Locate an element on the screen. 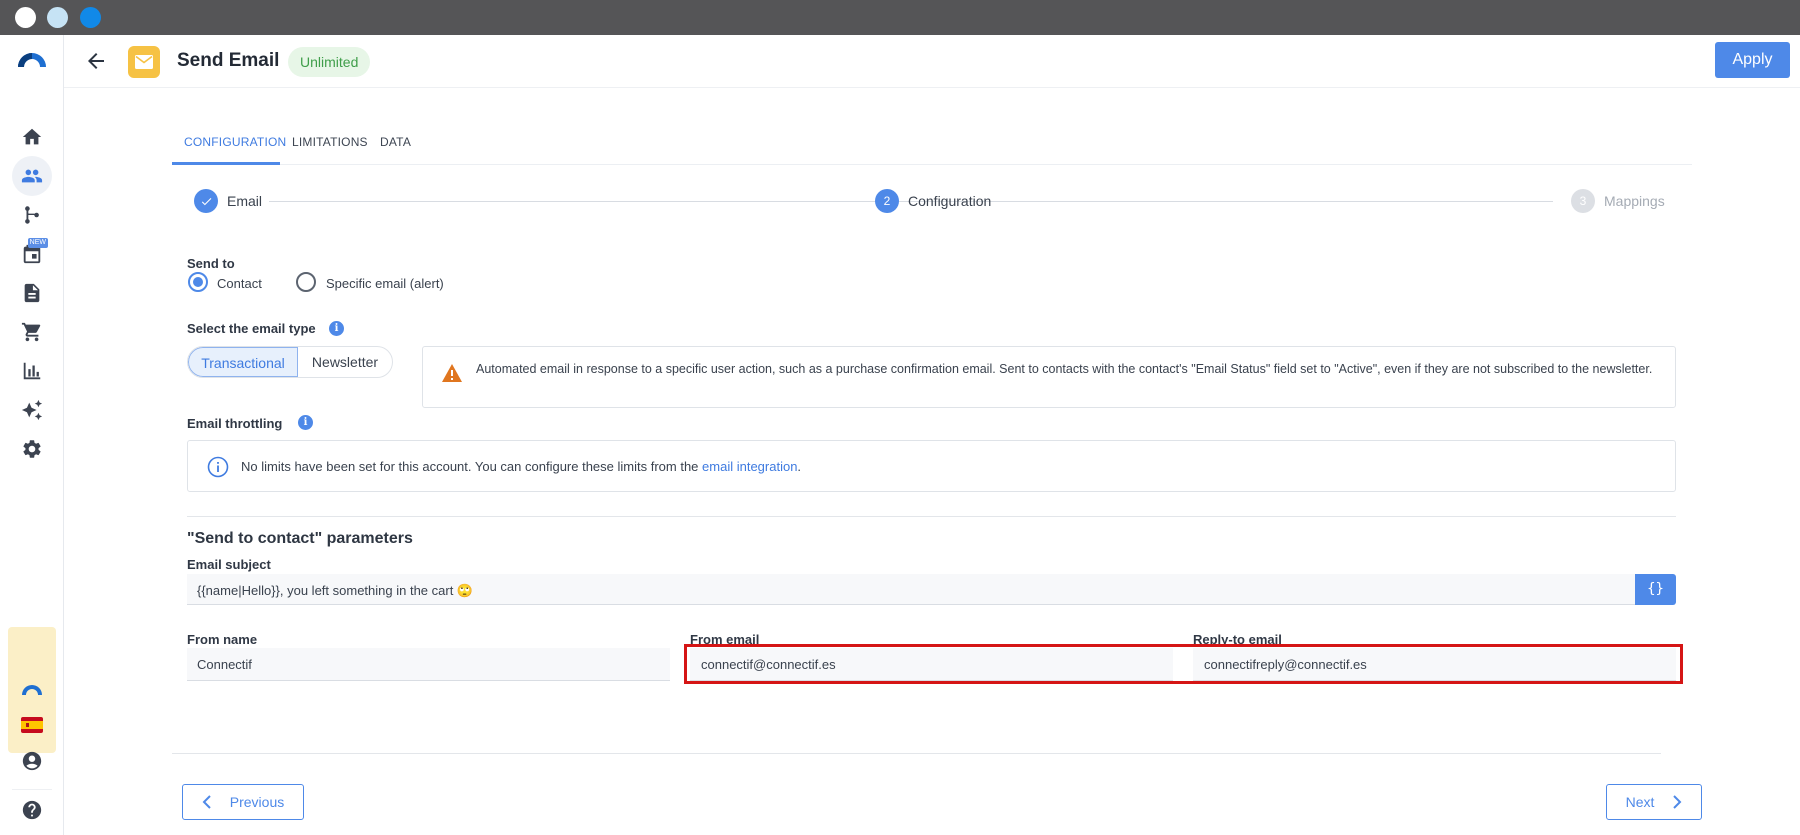 The height and width of the screenshot is (835, 1800). sidebar-item-account is located at coordinates (32, 761).